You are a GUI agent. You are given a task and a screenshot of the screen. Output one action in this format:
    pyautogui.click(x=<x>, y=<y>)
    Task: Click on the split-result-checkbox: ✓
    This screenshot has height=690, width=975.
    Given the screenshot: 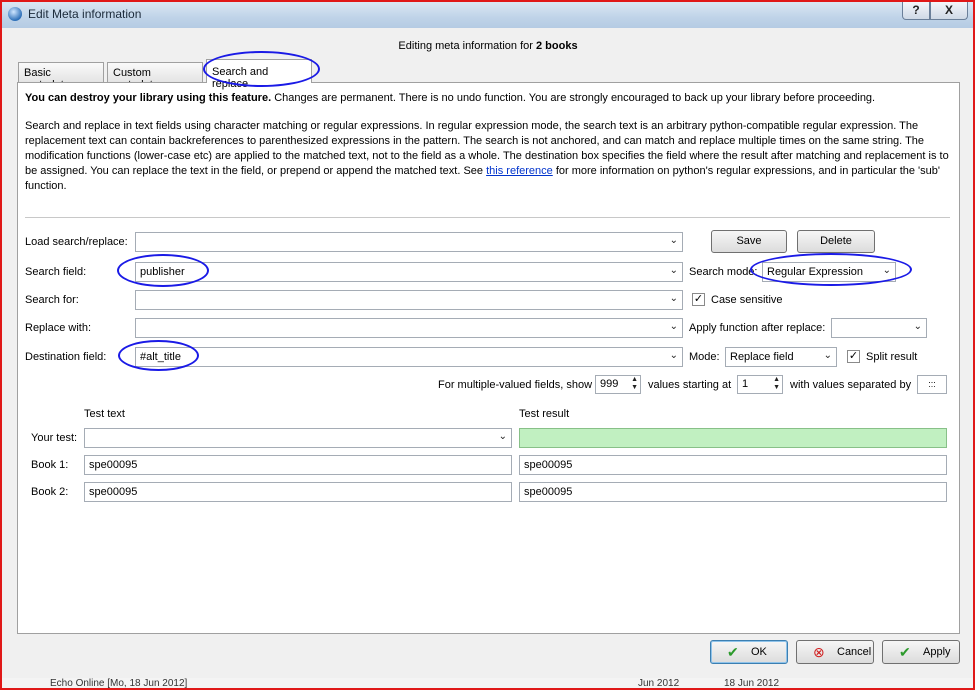 What is the action you would take?
    pyautogui.click(x=853, y=356)
    